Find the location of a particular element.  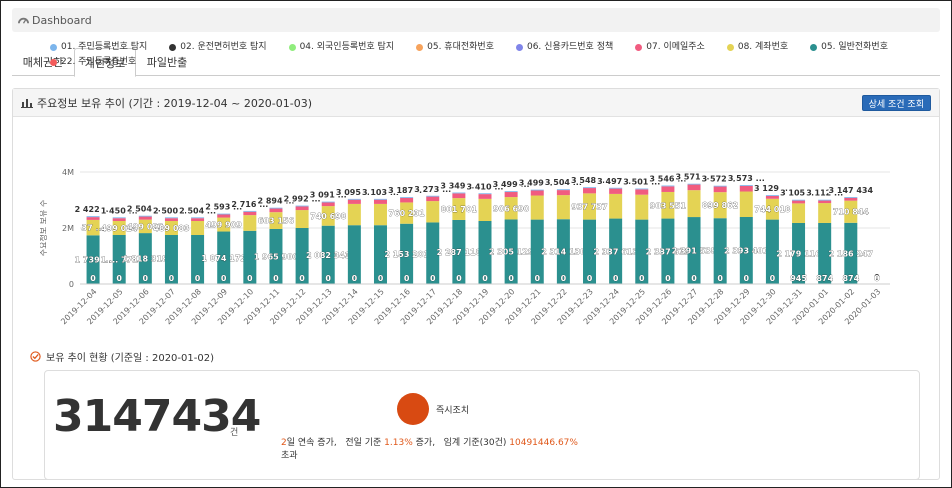

threshold-text: 임계 기준(30건) is located at coordinates (475, 443).